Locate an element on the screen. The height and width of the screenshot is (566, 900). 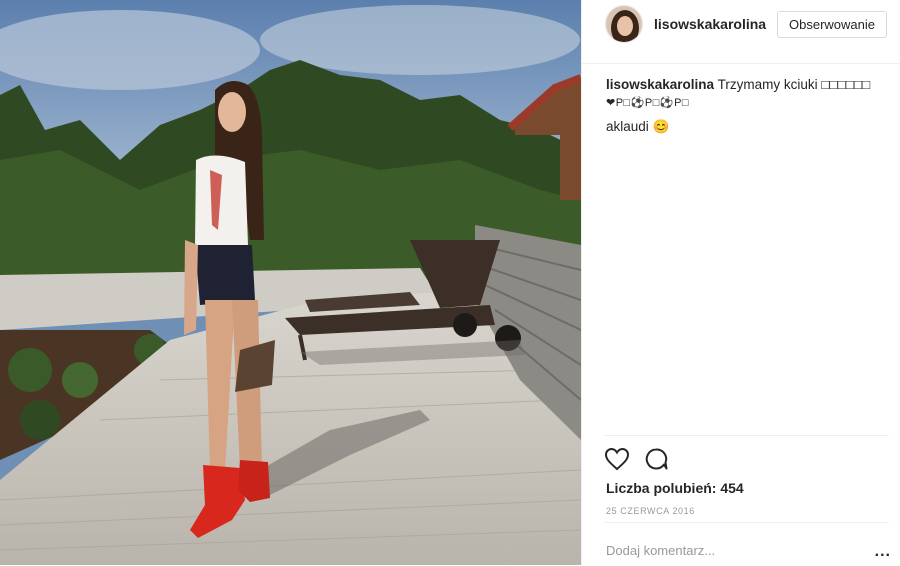
avatar-image is located at coordinates (624, 24).